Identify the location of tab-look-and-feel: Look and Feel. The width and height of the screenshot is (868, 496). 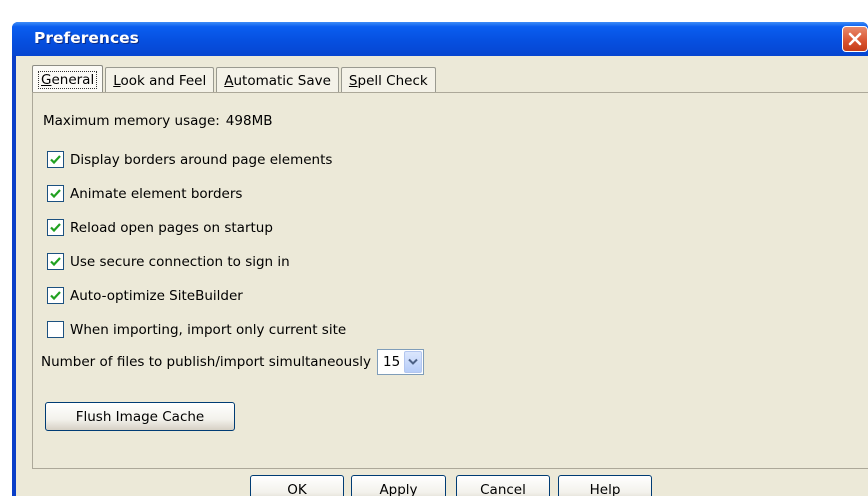
(160, 80).